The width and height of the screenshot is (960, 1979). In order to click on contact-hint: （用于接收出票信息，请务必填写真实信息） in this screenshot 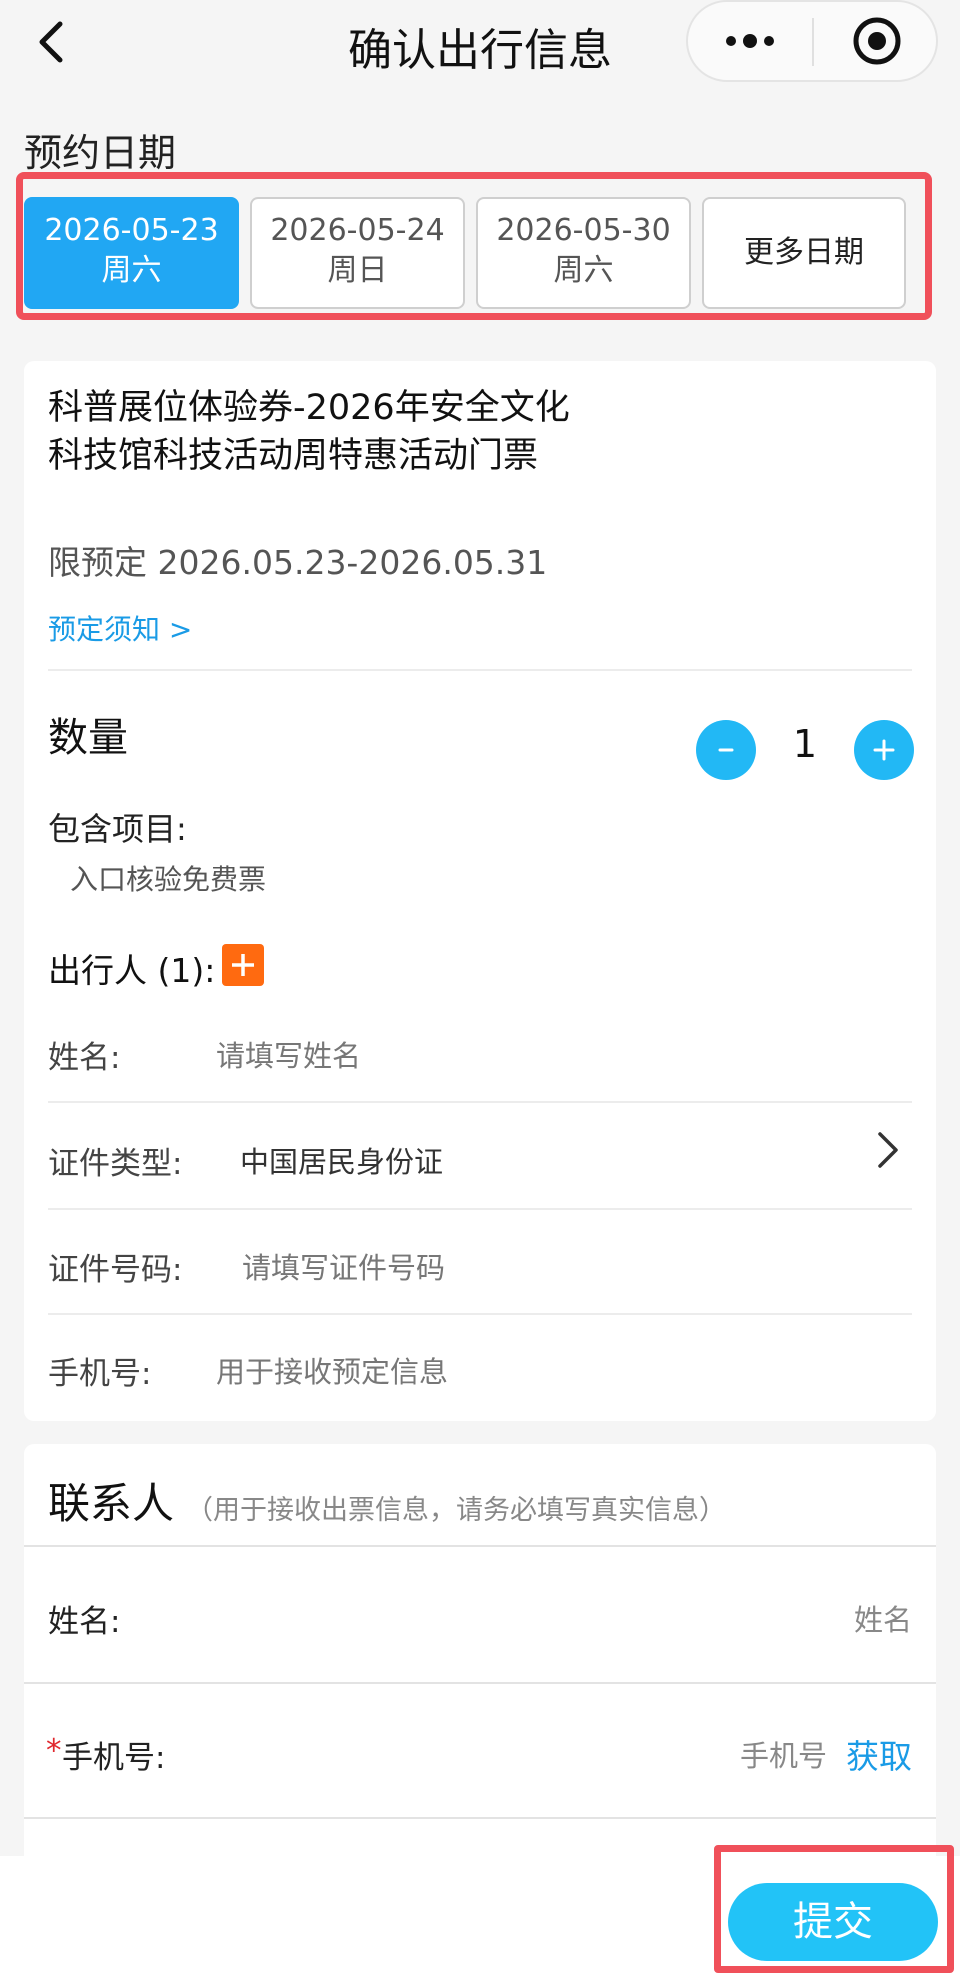, I will do `click(456, 1510)`.